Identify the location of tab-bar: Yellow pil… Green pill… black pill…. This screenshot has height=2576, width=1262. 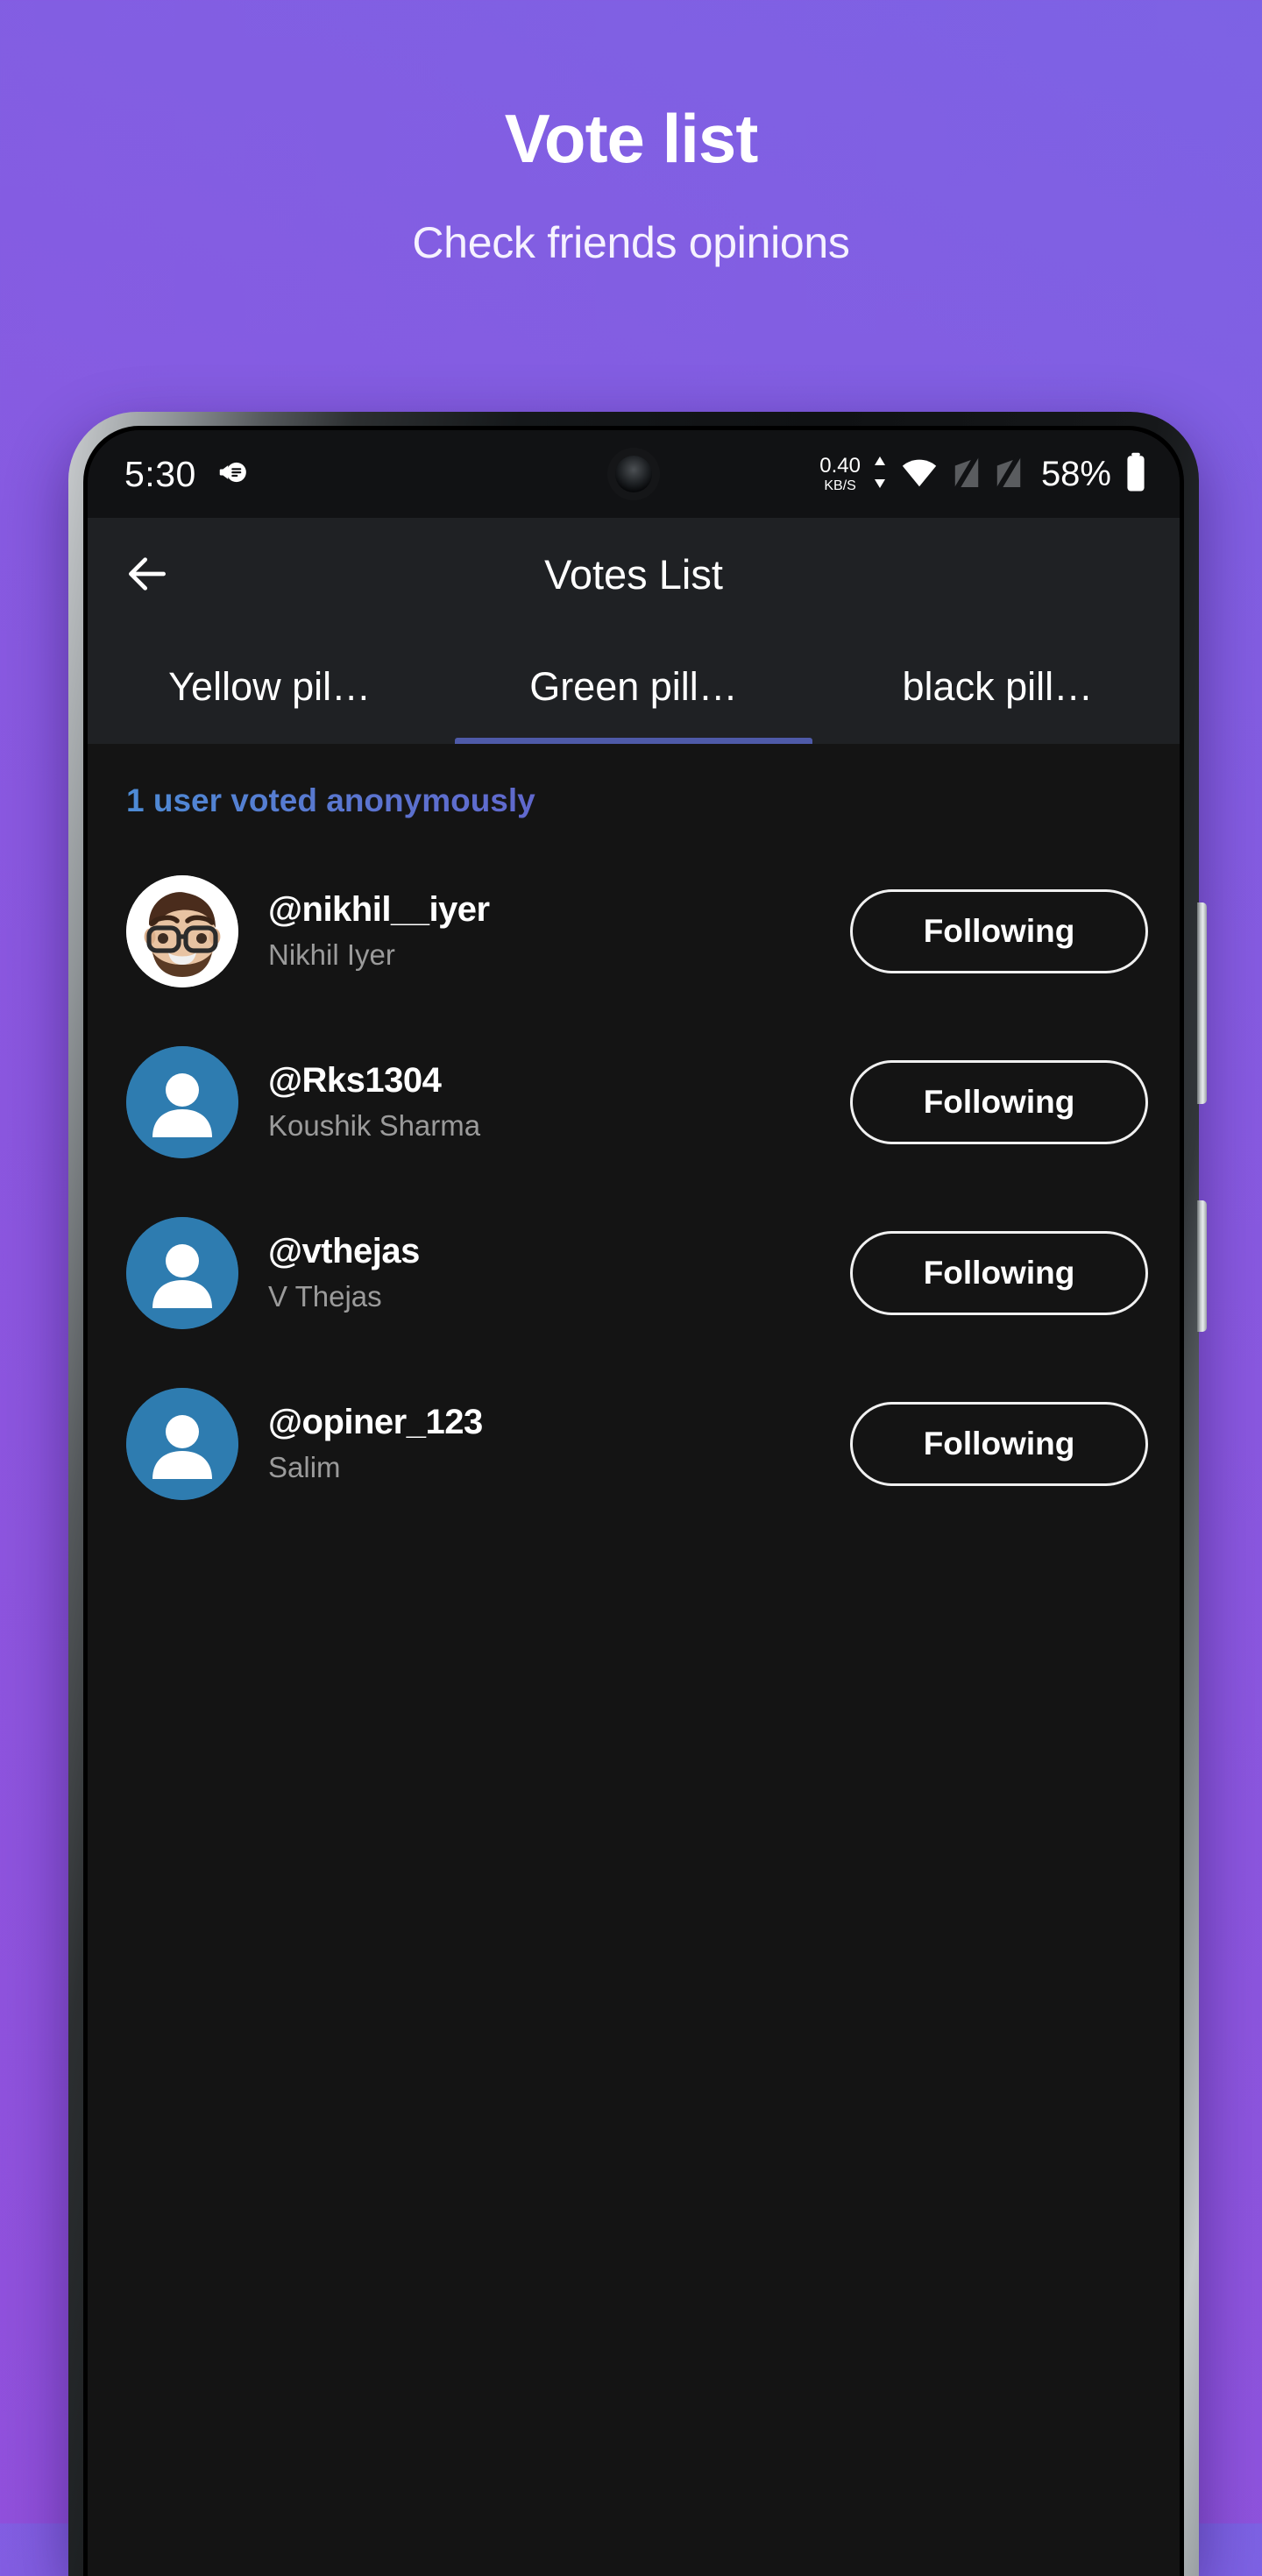
(634, 687).